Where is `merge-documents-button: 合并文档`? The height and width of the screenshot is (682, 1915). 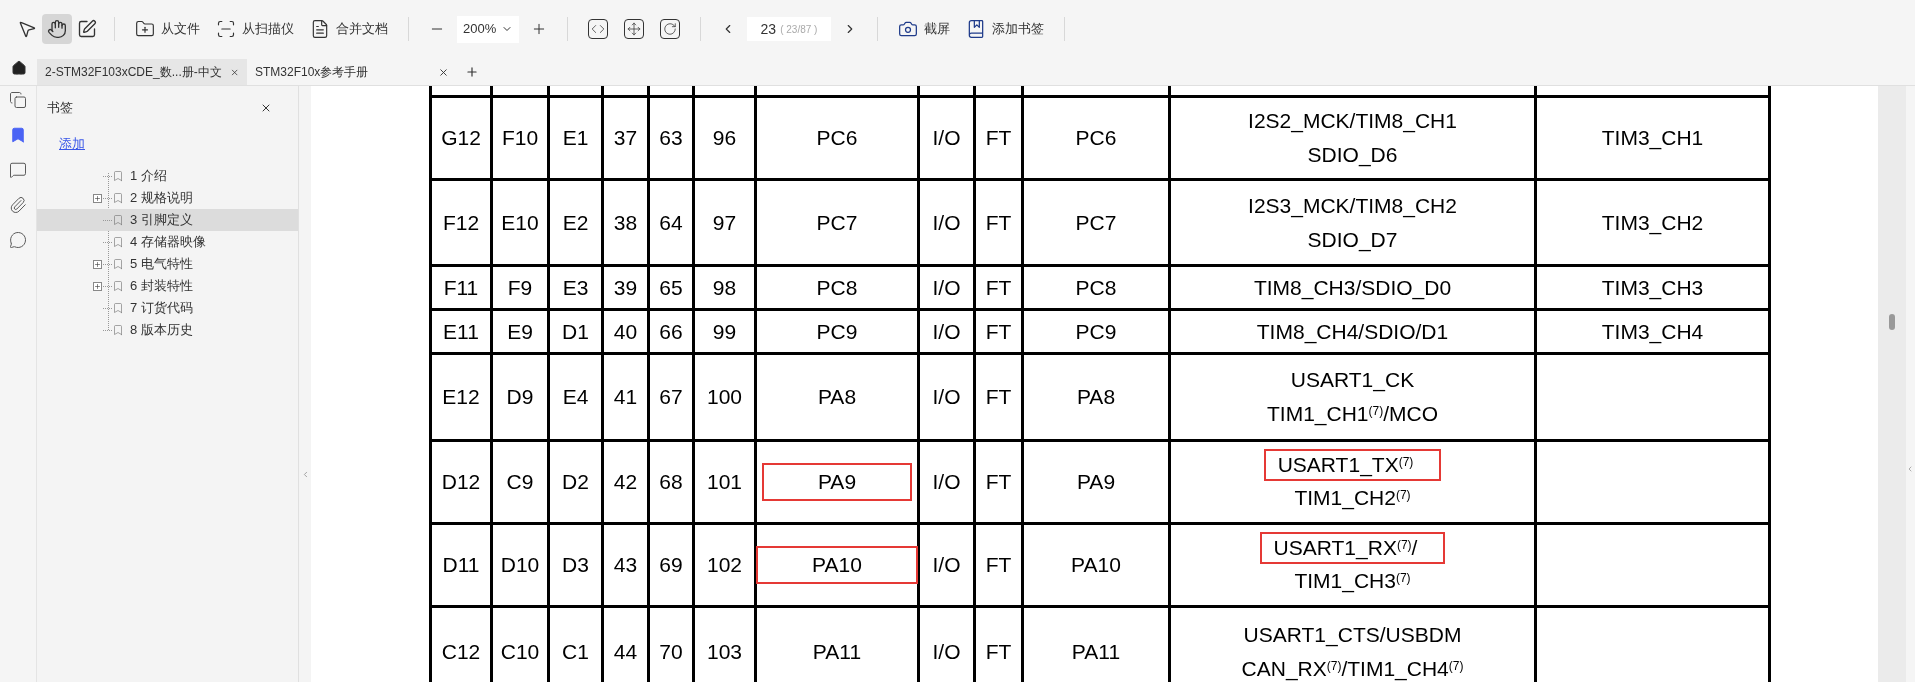
merge-documents-button: 合并文档 is located at coordinates (349, 29).